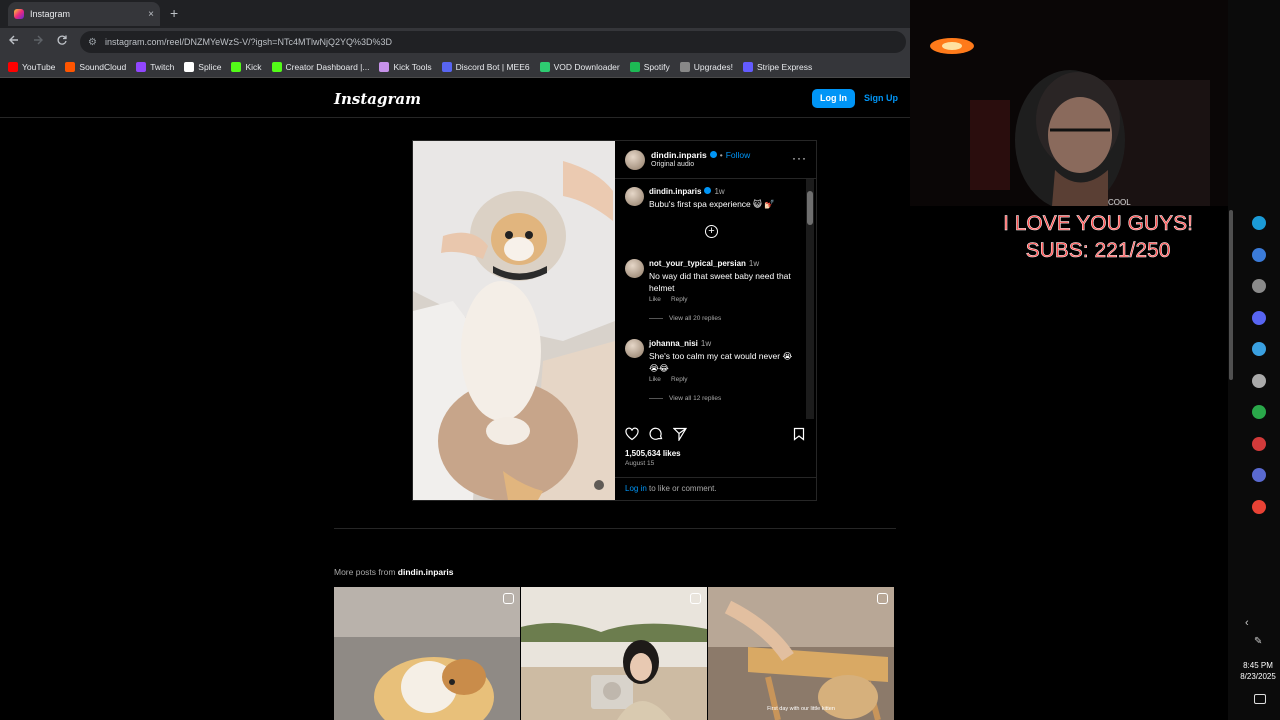 Image resolution: width=1280 pixels, height=720 pixels. I want to click on app-grid-icon, so click(1259, 475).